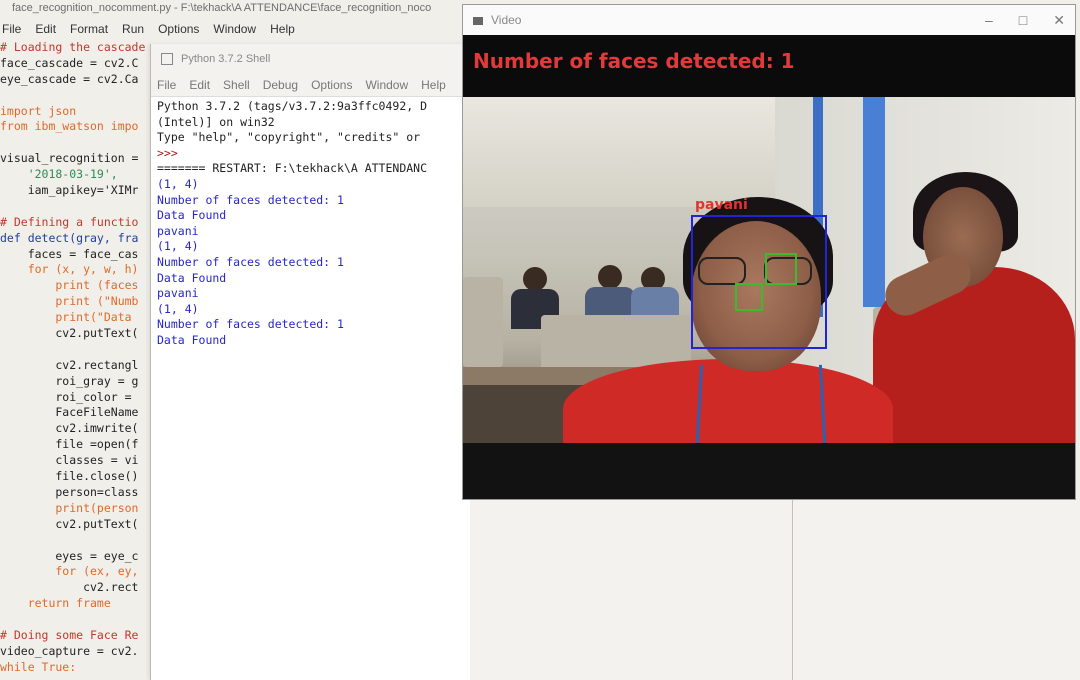  What do you see at coordinates (69, 237) in the screenshot?
I see `code-line: def detect(gray, fra` at bounding box center [69, 237].